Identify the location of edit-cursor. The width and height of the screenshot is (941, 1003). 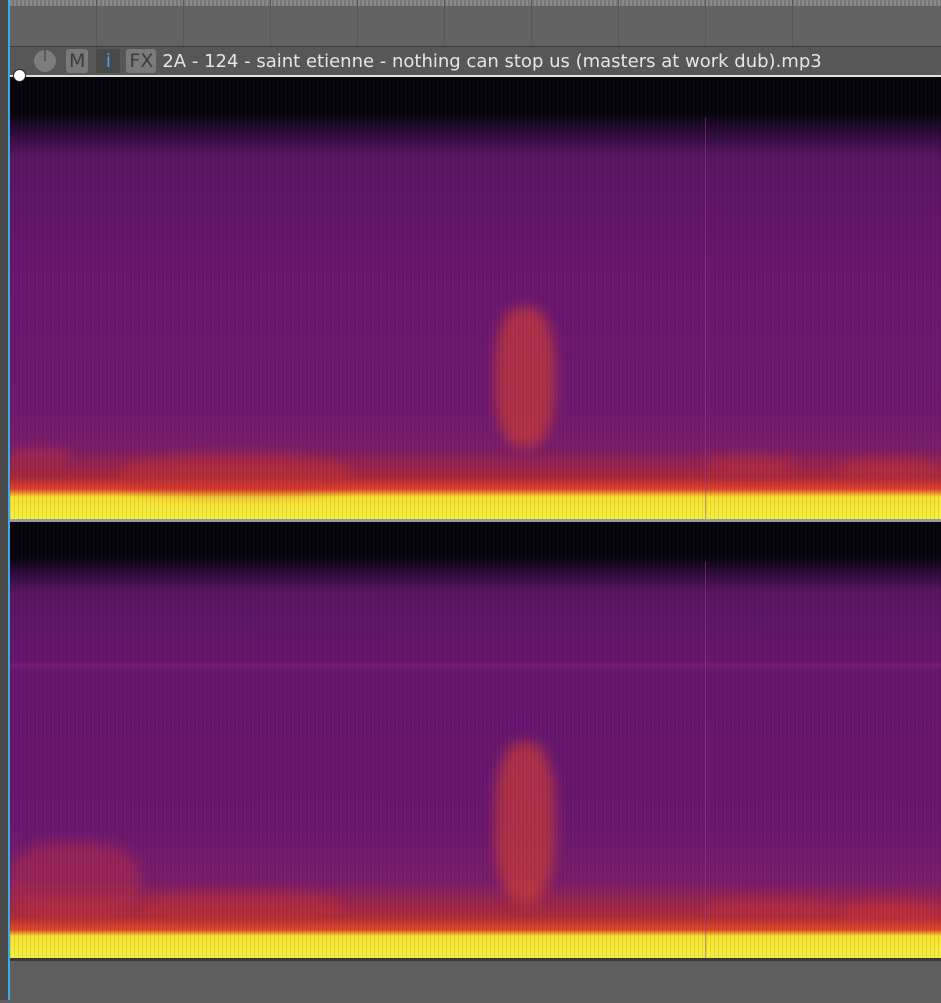
(9, 500).